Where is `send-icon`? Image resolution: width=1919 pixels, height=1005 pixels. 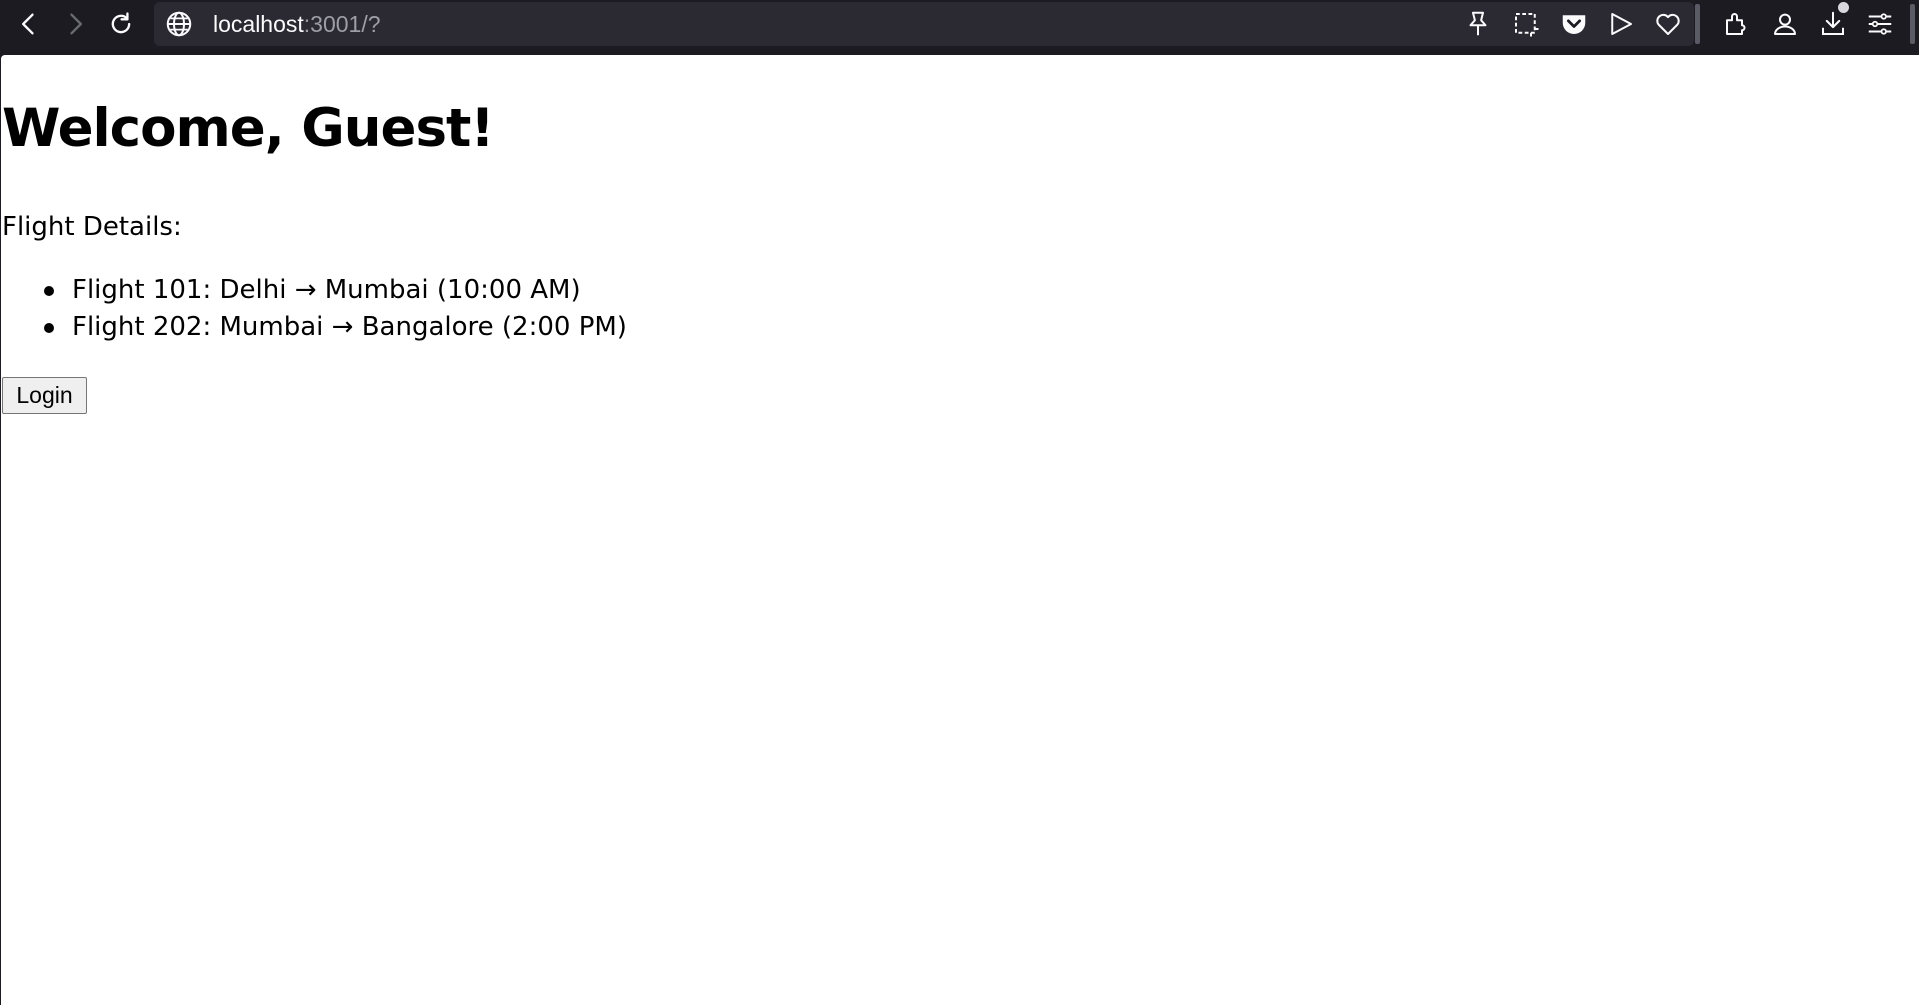 send-icon is located at coordinates (1621, 24).